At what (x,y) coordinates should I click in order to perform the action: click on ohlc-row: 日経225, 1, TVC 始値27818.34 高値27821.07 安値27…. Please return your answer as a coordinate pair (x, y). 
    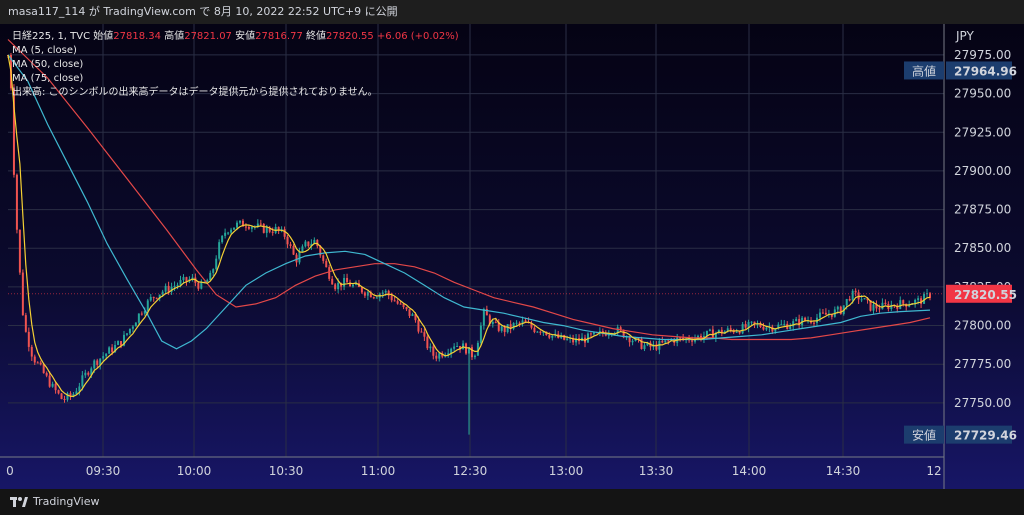
    Looking at the image, I should click on (235, 37).